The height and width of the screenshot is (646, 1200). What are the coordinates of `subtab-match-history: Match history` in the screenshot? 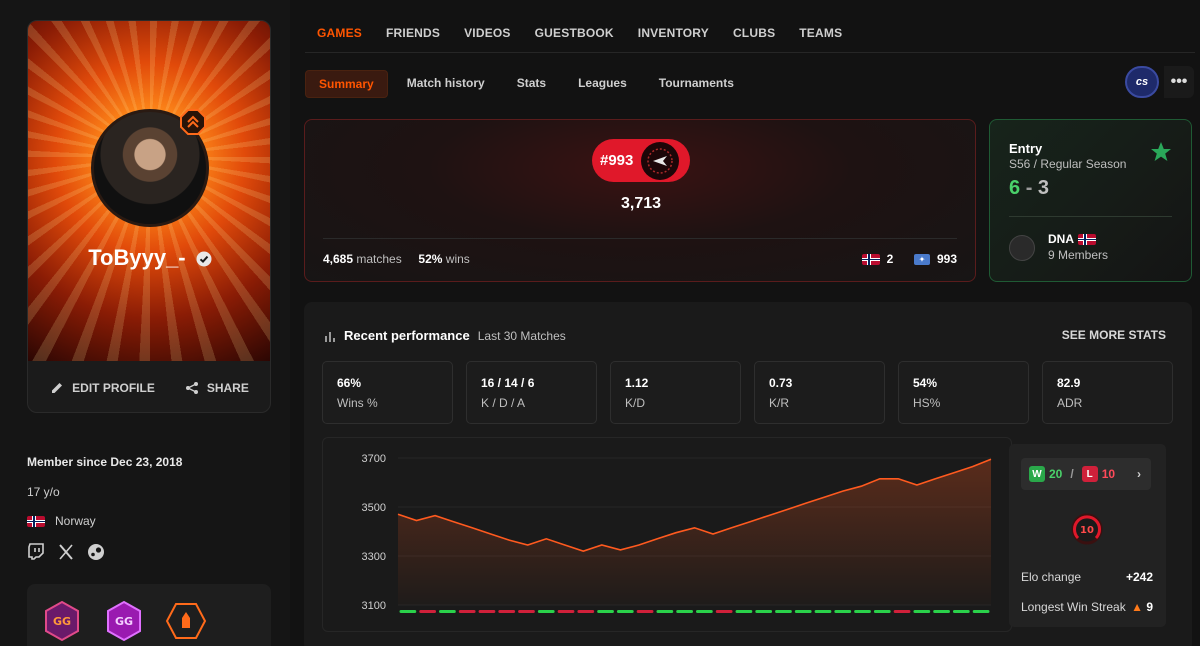 It's located at (446, 84).